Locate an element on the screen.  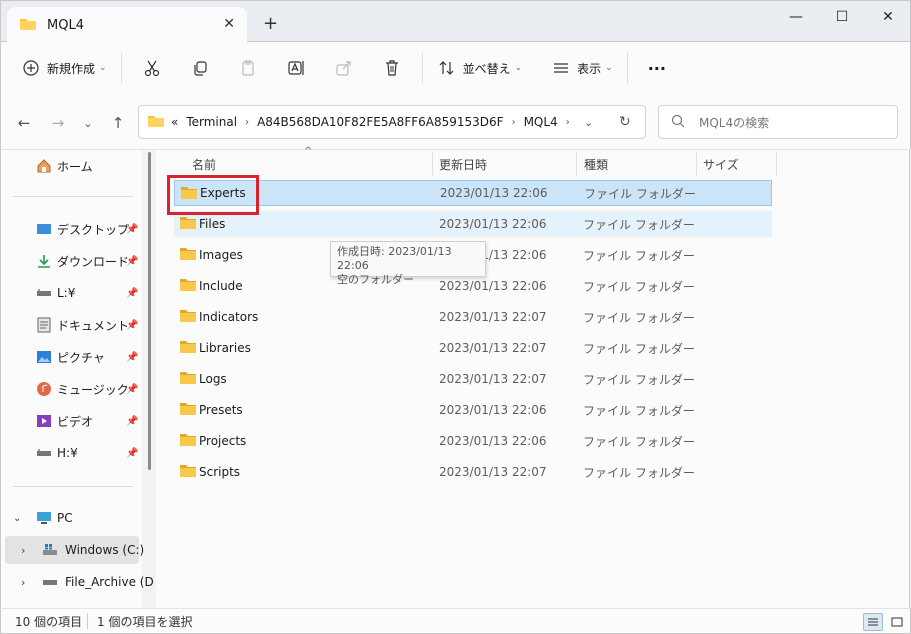
new-tab-button: + is located at coordinates (270, 23).